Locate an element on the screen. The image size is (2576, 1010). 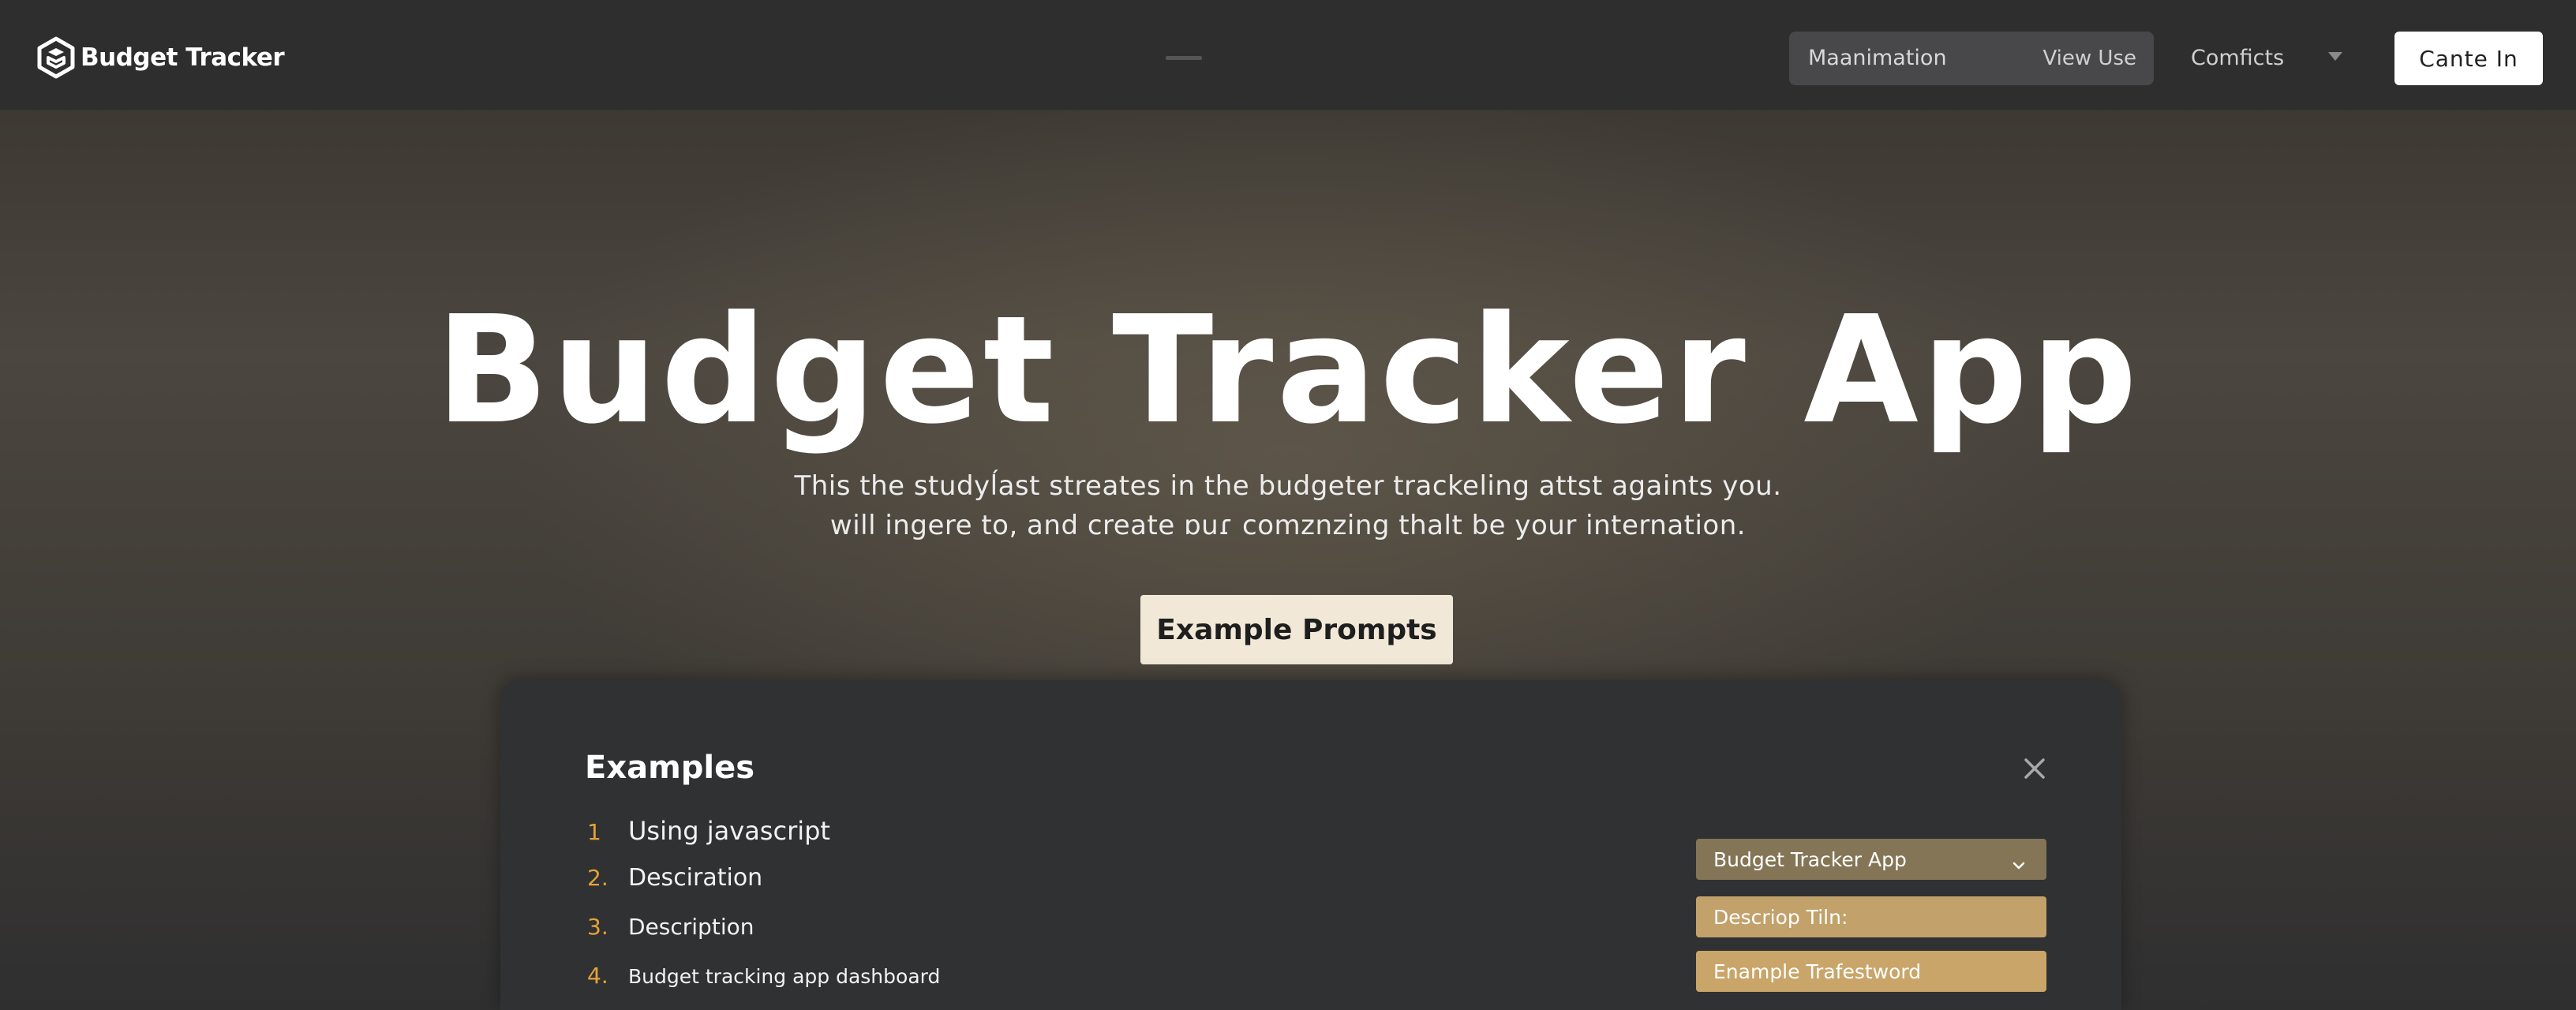
close-icon is located at coordinates (2034, 768).